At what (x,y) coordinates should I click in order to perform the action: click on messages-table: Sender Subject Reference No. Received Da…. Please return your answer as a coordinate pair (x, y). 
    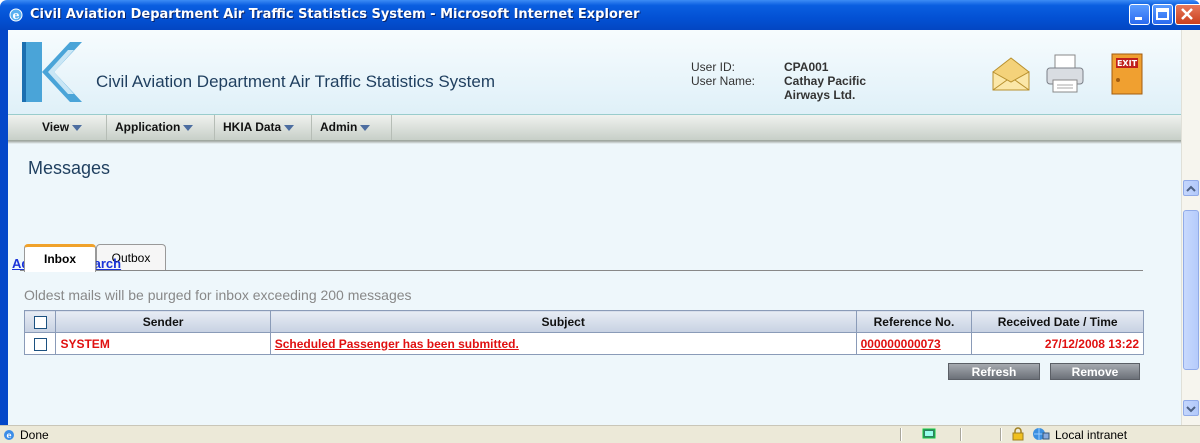
    Looking at the image, I should click on (583, 332).